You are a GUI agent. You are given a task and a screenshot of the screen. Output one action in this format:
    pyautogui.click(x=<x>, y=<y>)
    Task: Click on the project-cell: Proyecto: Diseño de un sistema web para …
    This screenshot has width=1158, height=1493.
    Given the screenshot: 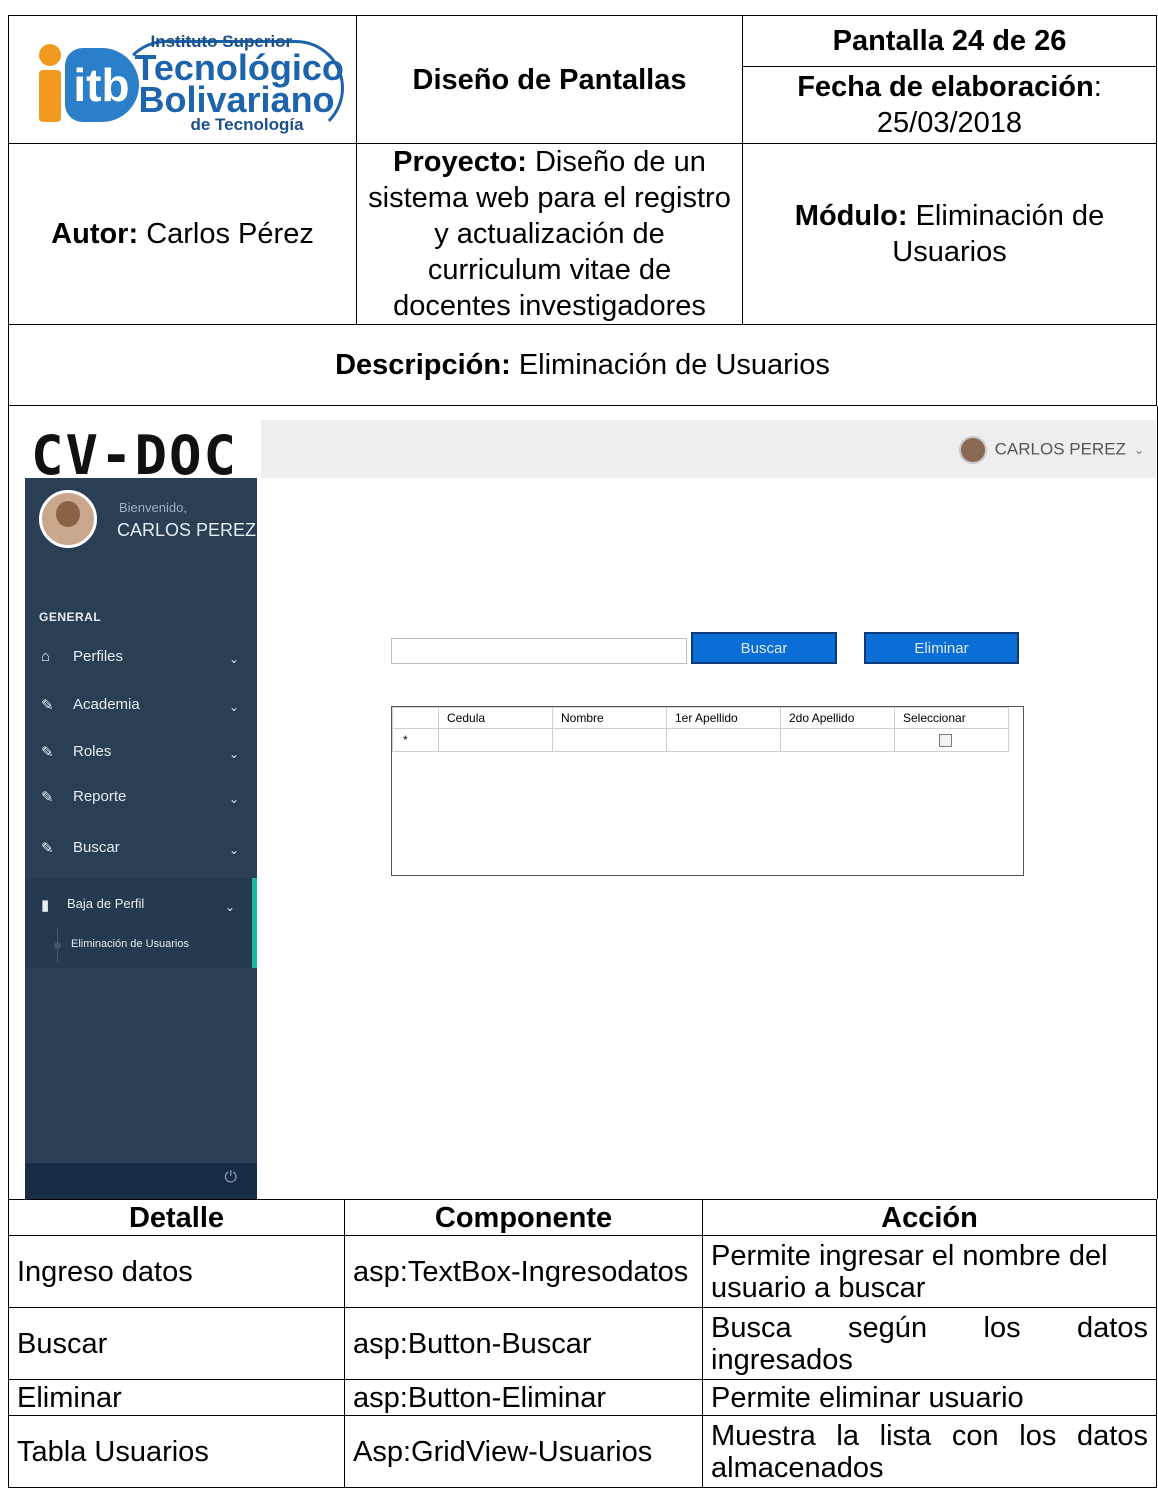 What is the action you would take?
    pyautogui.click(x=549, y=234)
    